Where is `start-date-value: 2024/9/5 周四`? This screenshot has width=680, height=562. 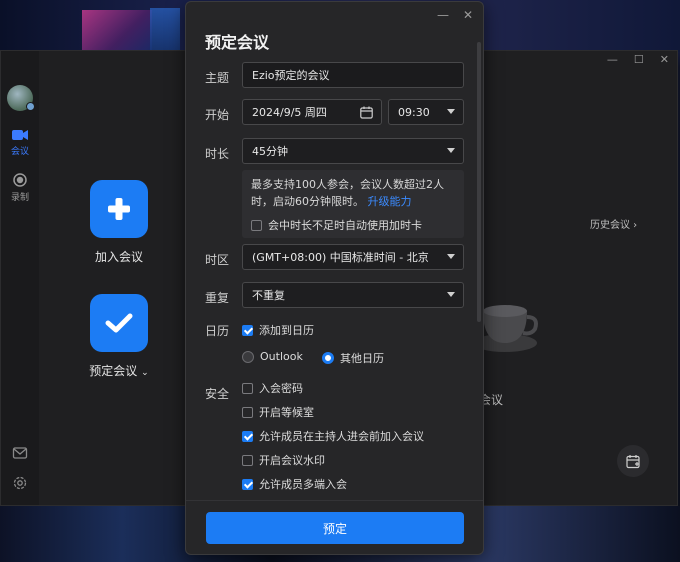 start-date-value: 2024/9/5 周四 is located at coordinates (289, 112).